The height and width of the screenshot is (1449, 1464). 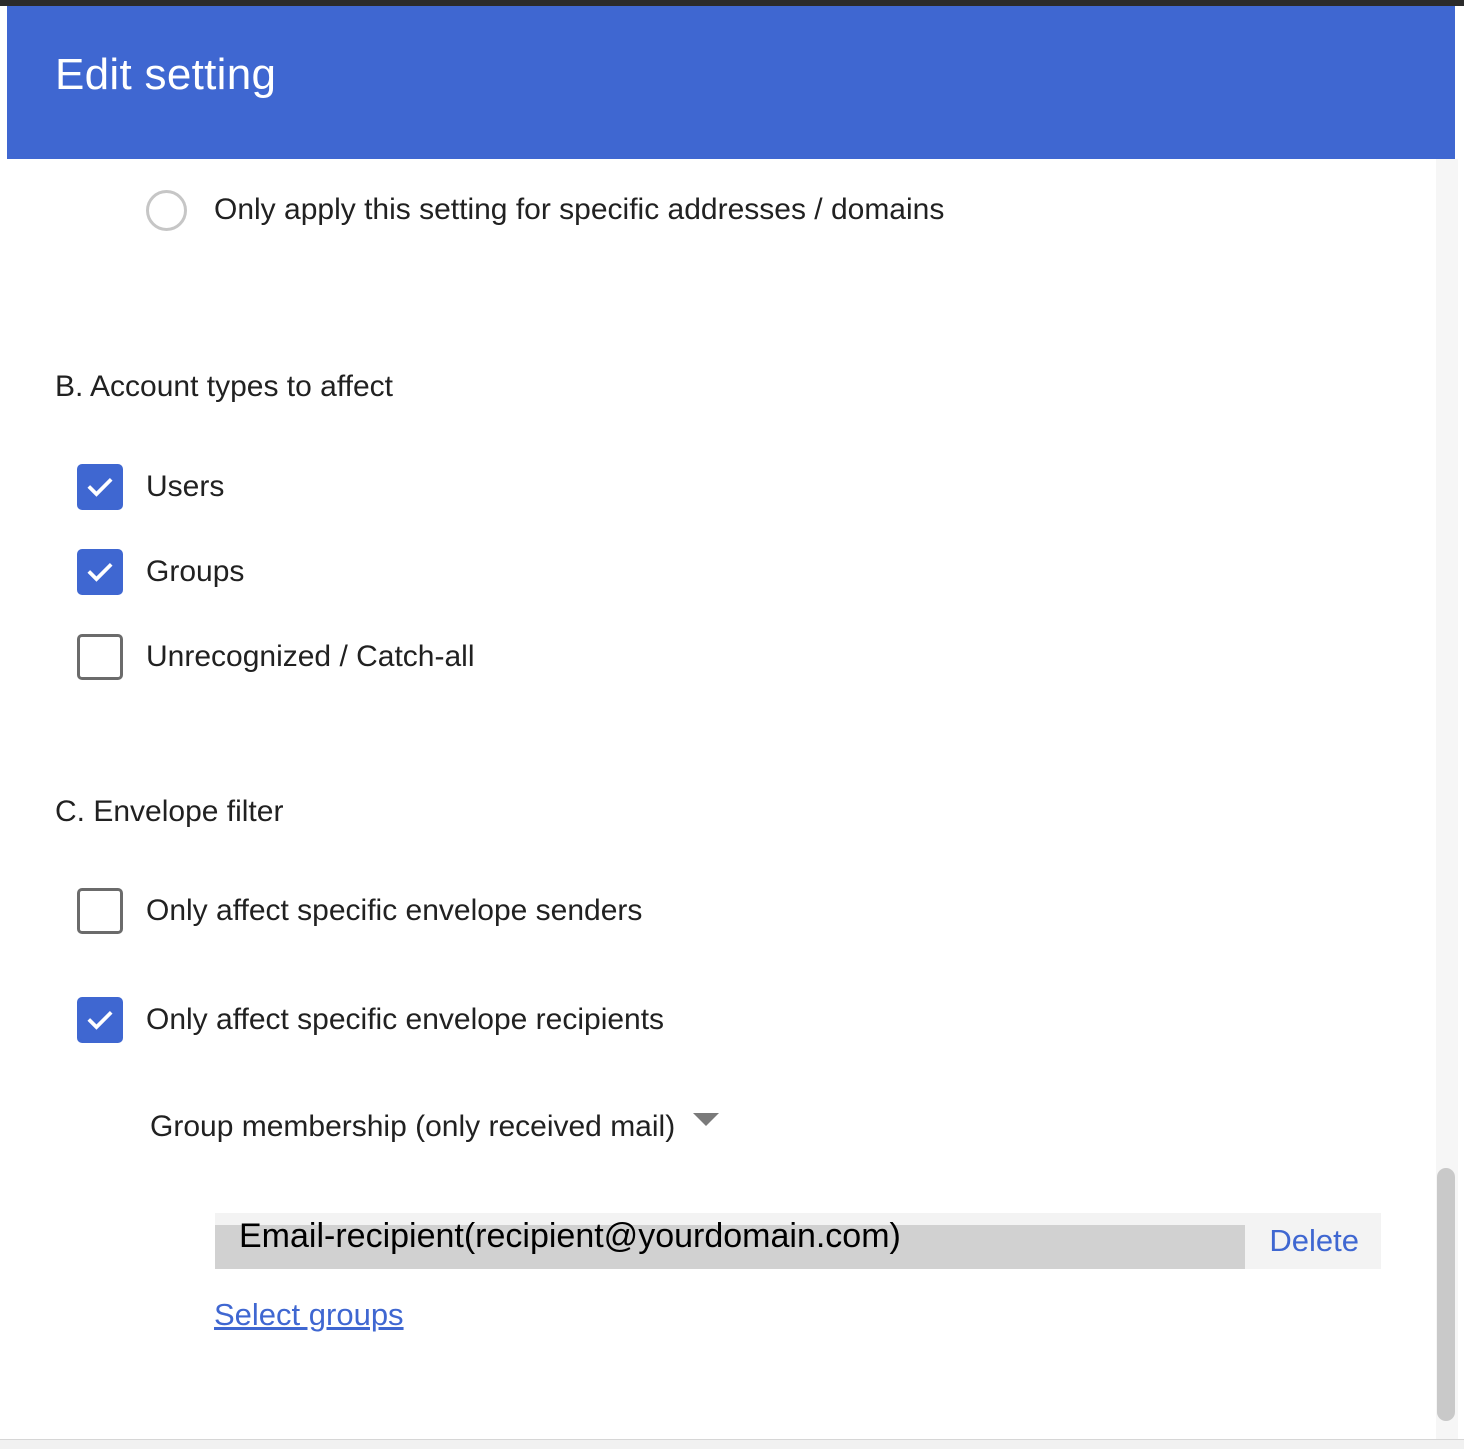 I want to click on groups-checkbox-row: Groups, so click(x=160, y=572).